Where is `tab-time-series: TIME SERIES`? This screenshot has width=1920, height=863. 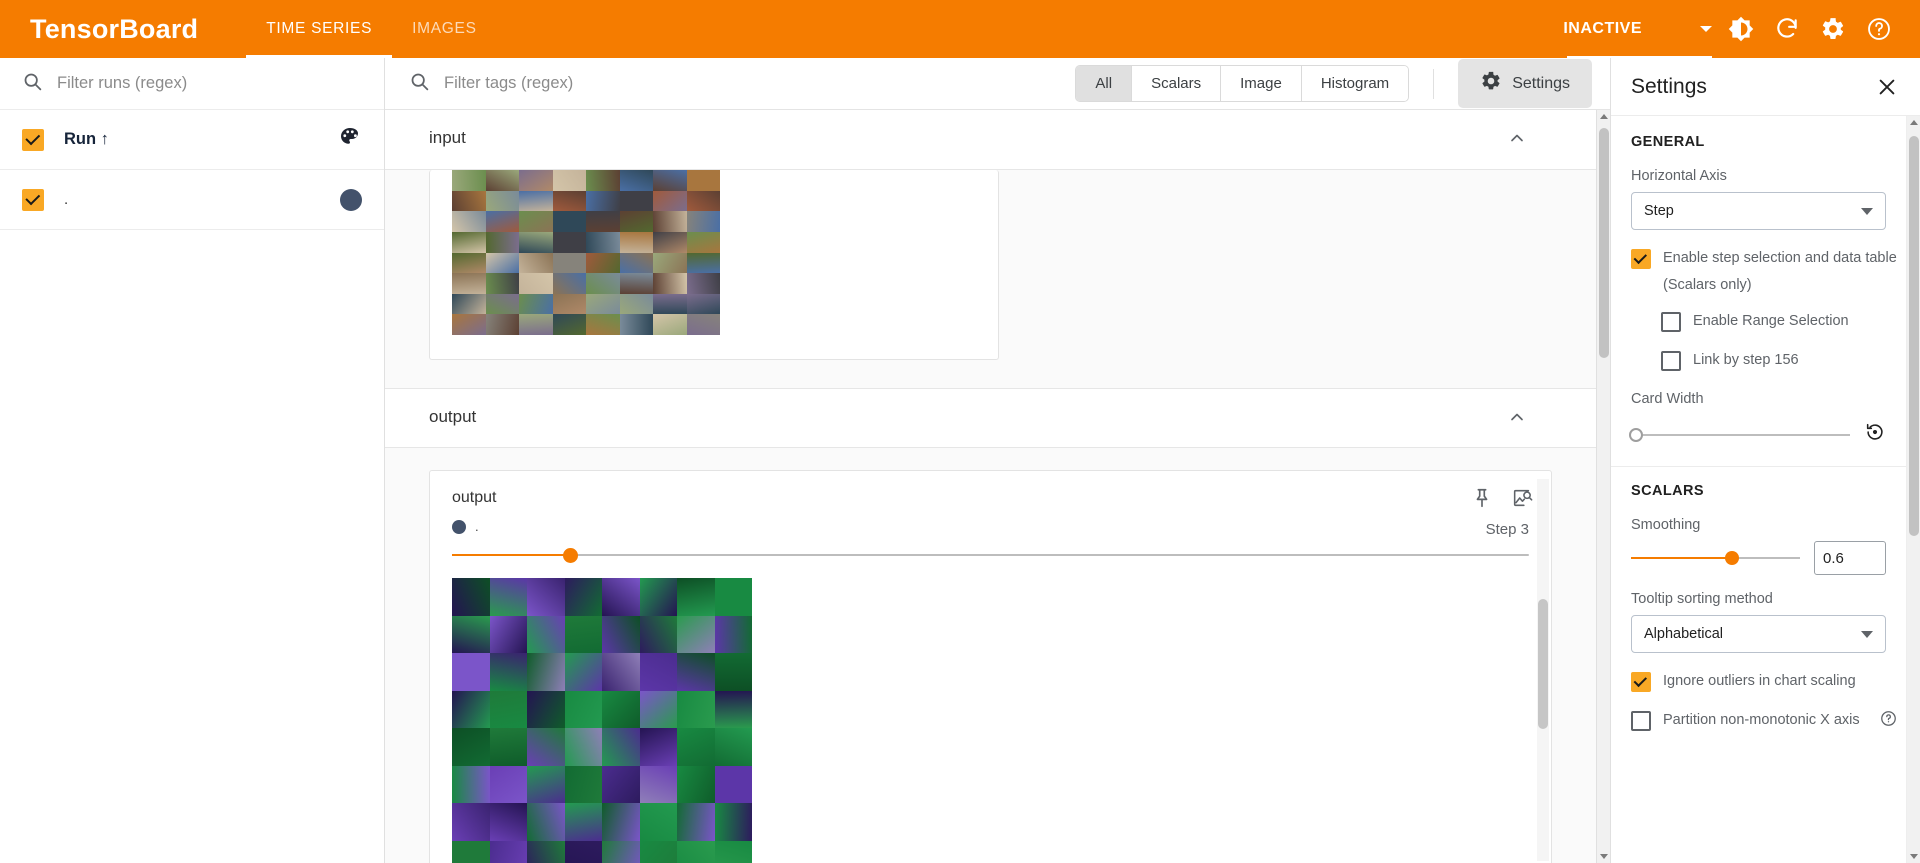
tab-time-series: TIME SERIES is located at coordinates (319, 29).